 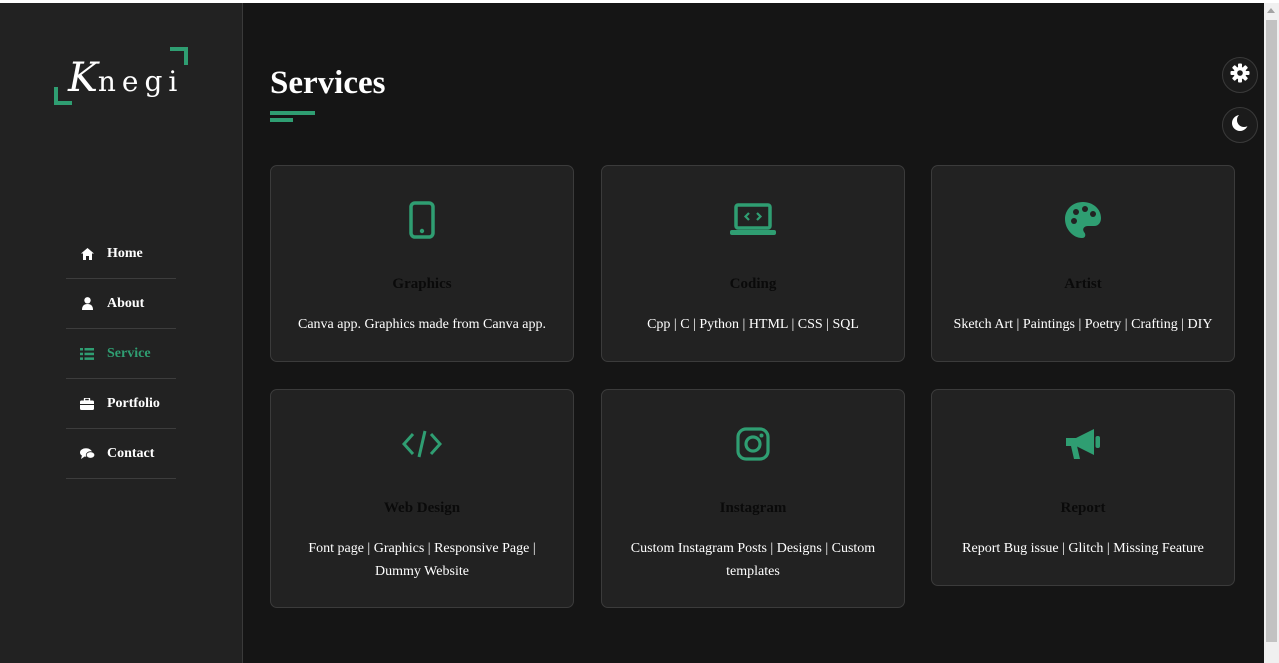 I want to click on logo-initial: K, so click(x=83, y=78).